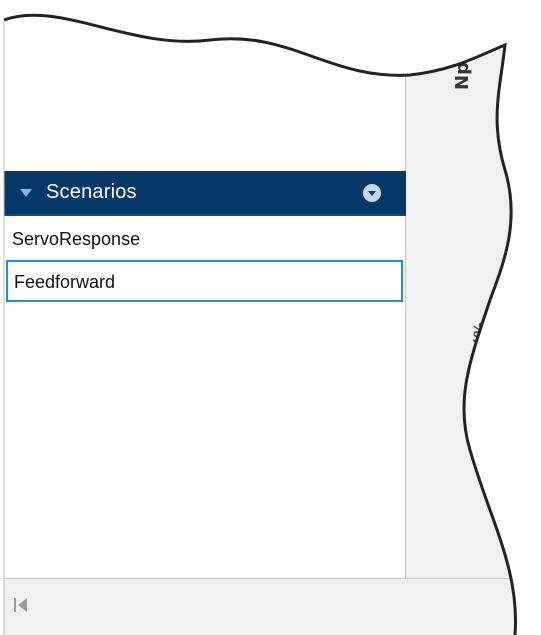 Image resolution: width=541 pixels, height=635 pixels. What do you see at coordinates (22, 606) in the screenshot?
I see `go-to-first-icon` at bounding box center [22, 606].